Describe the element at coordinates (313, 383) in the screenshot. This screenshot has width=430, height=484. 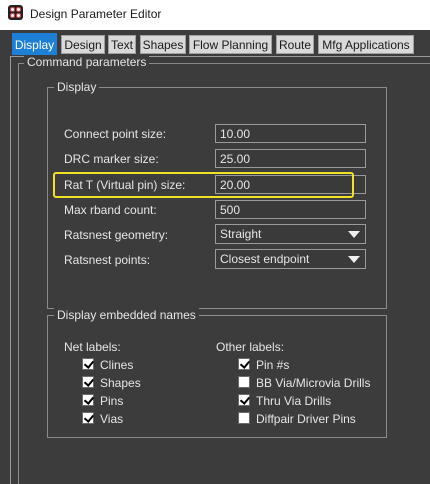
I see `bb-via-microvia-drills-label: BB Via/Microvia Drills` at that location.